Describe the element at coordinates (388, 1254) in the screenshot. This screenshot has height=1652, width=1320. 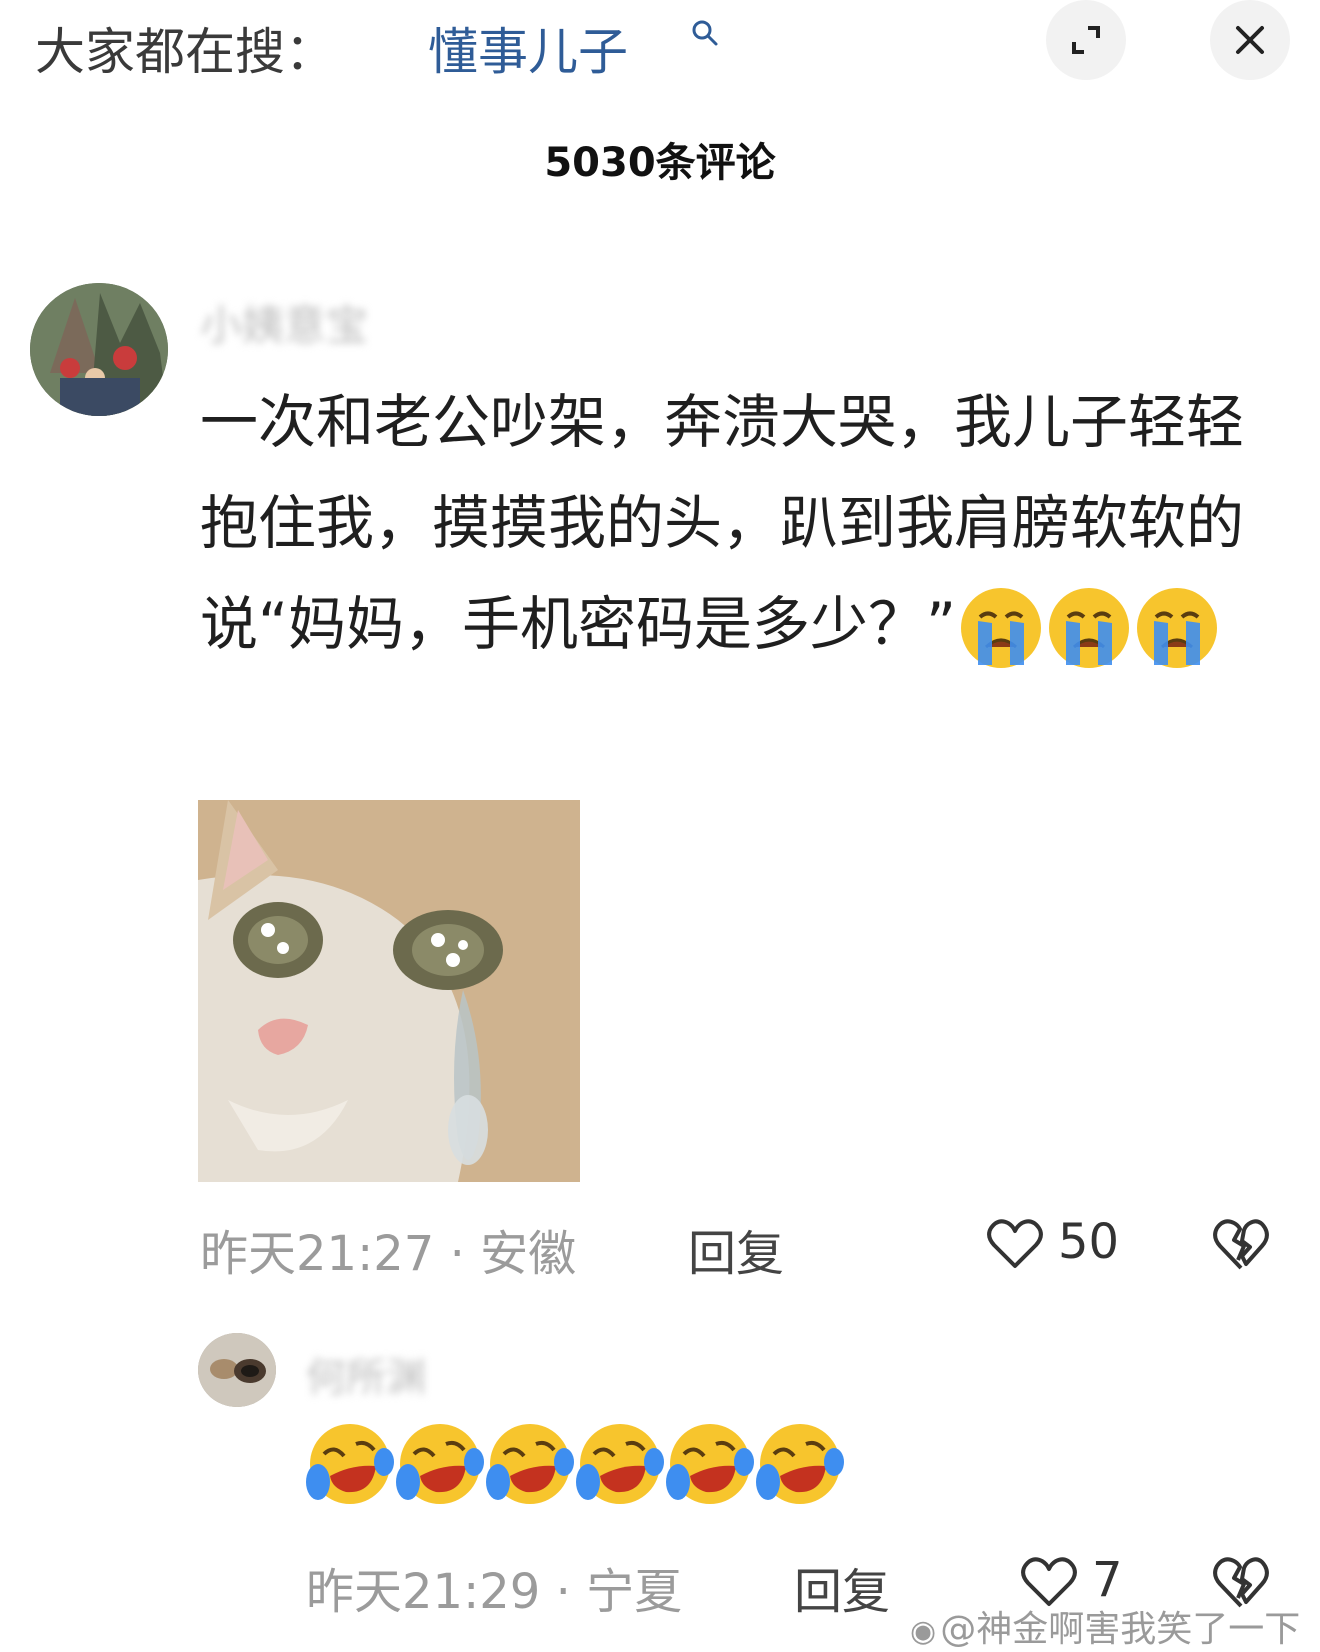
I see `comment-meta: 昨天21:27 · 安徽` at that location.